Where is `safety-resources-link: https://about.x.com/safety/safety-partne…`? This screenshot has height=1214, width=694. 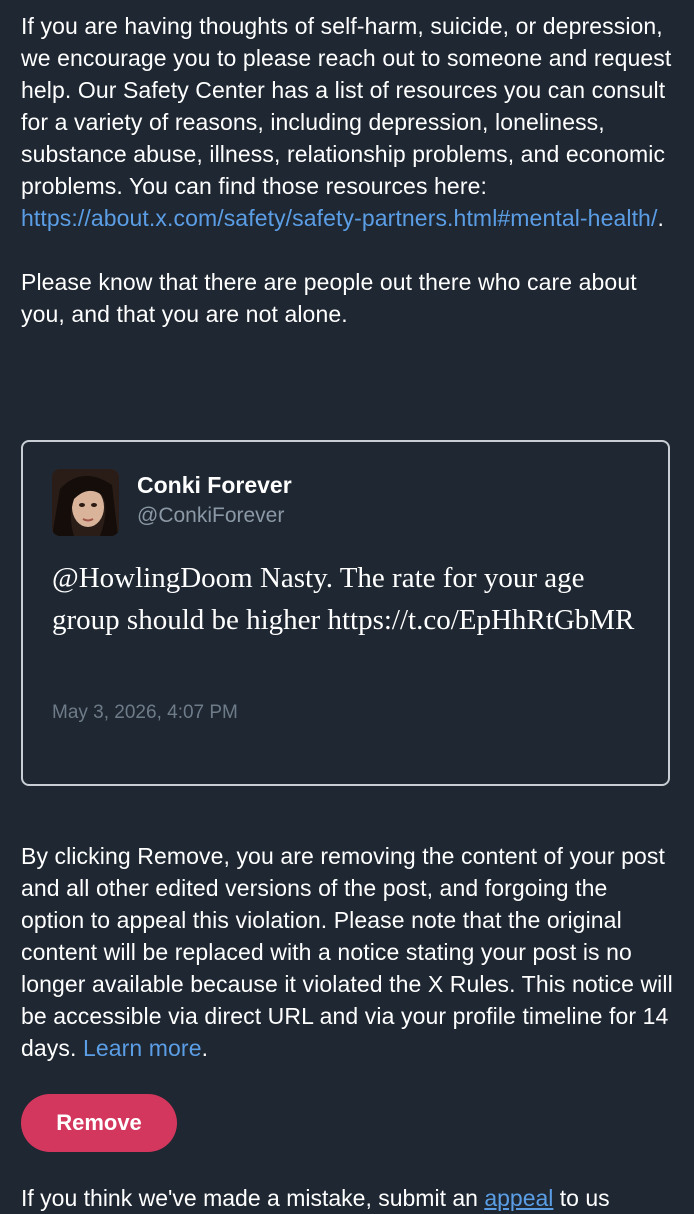 safety-resources-link: https://about.x.com/safety/safety-partne… is located at coordinates (339, 218).